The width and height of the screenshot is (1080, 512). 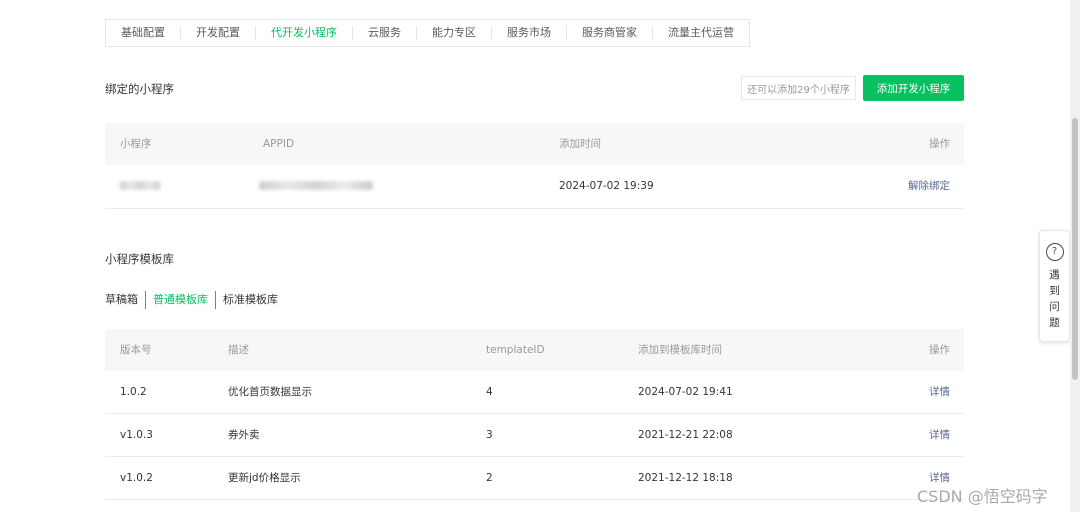 I want to click on table-row: v1.0.2 更新jd价格显示 2 2021-12-12 18:18 详情, so click(x=534, y=478).